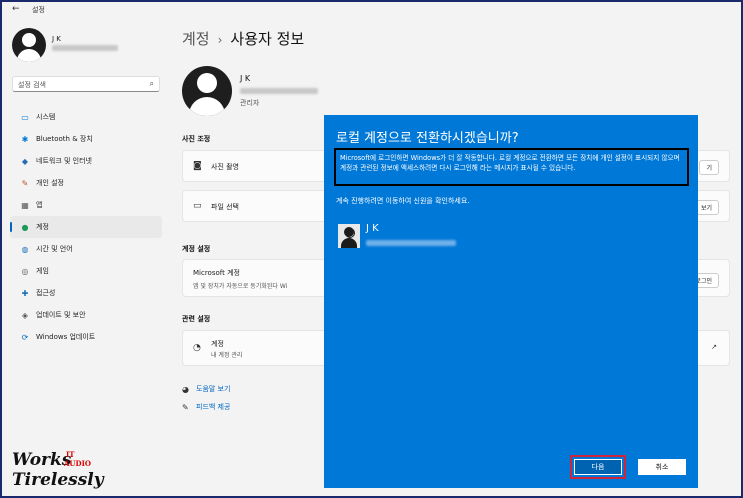 This screenshot has width=743, height=498. What do you see at coordinates (227, 355) in the screenshot?
I see `related-account-desc: 내 계정 관리` at bounding box center [227, 355].